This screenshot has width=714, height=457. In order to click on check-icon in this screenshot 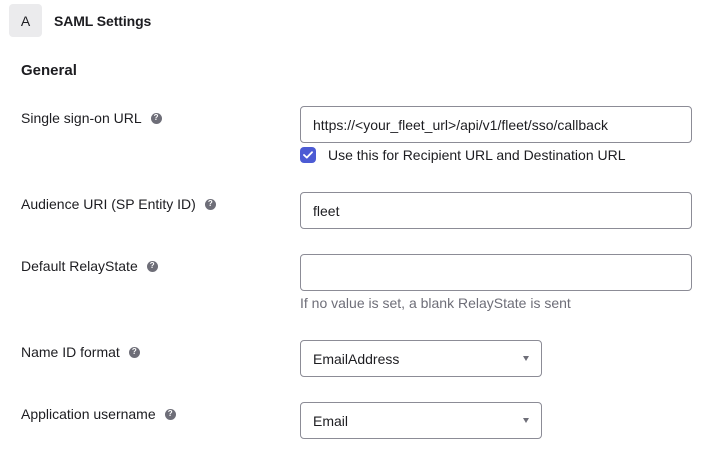, I will do `click(308, 155)`.